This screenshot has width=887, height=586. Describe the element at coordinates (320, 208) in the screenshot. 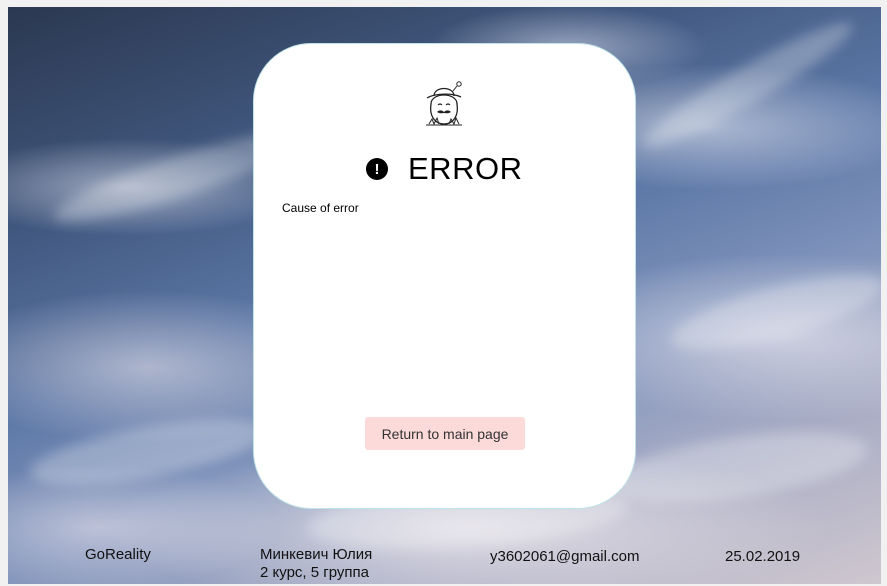

I see `error-cause-text: Cause of error` at that location.